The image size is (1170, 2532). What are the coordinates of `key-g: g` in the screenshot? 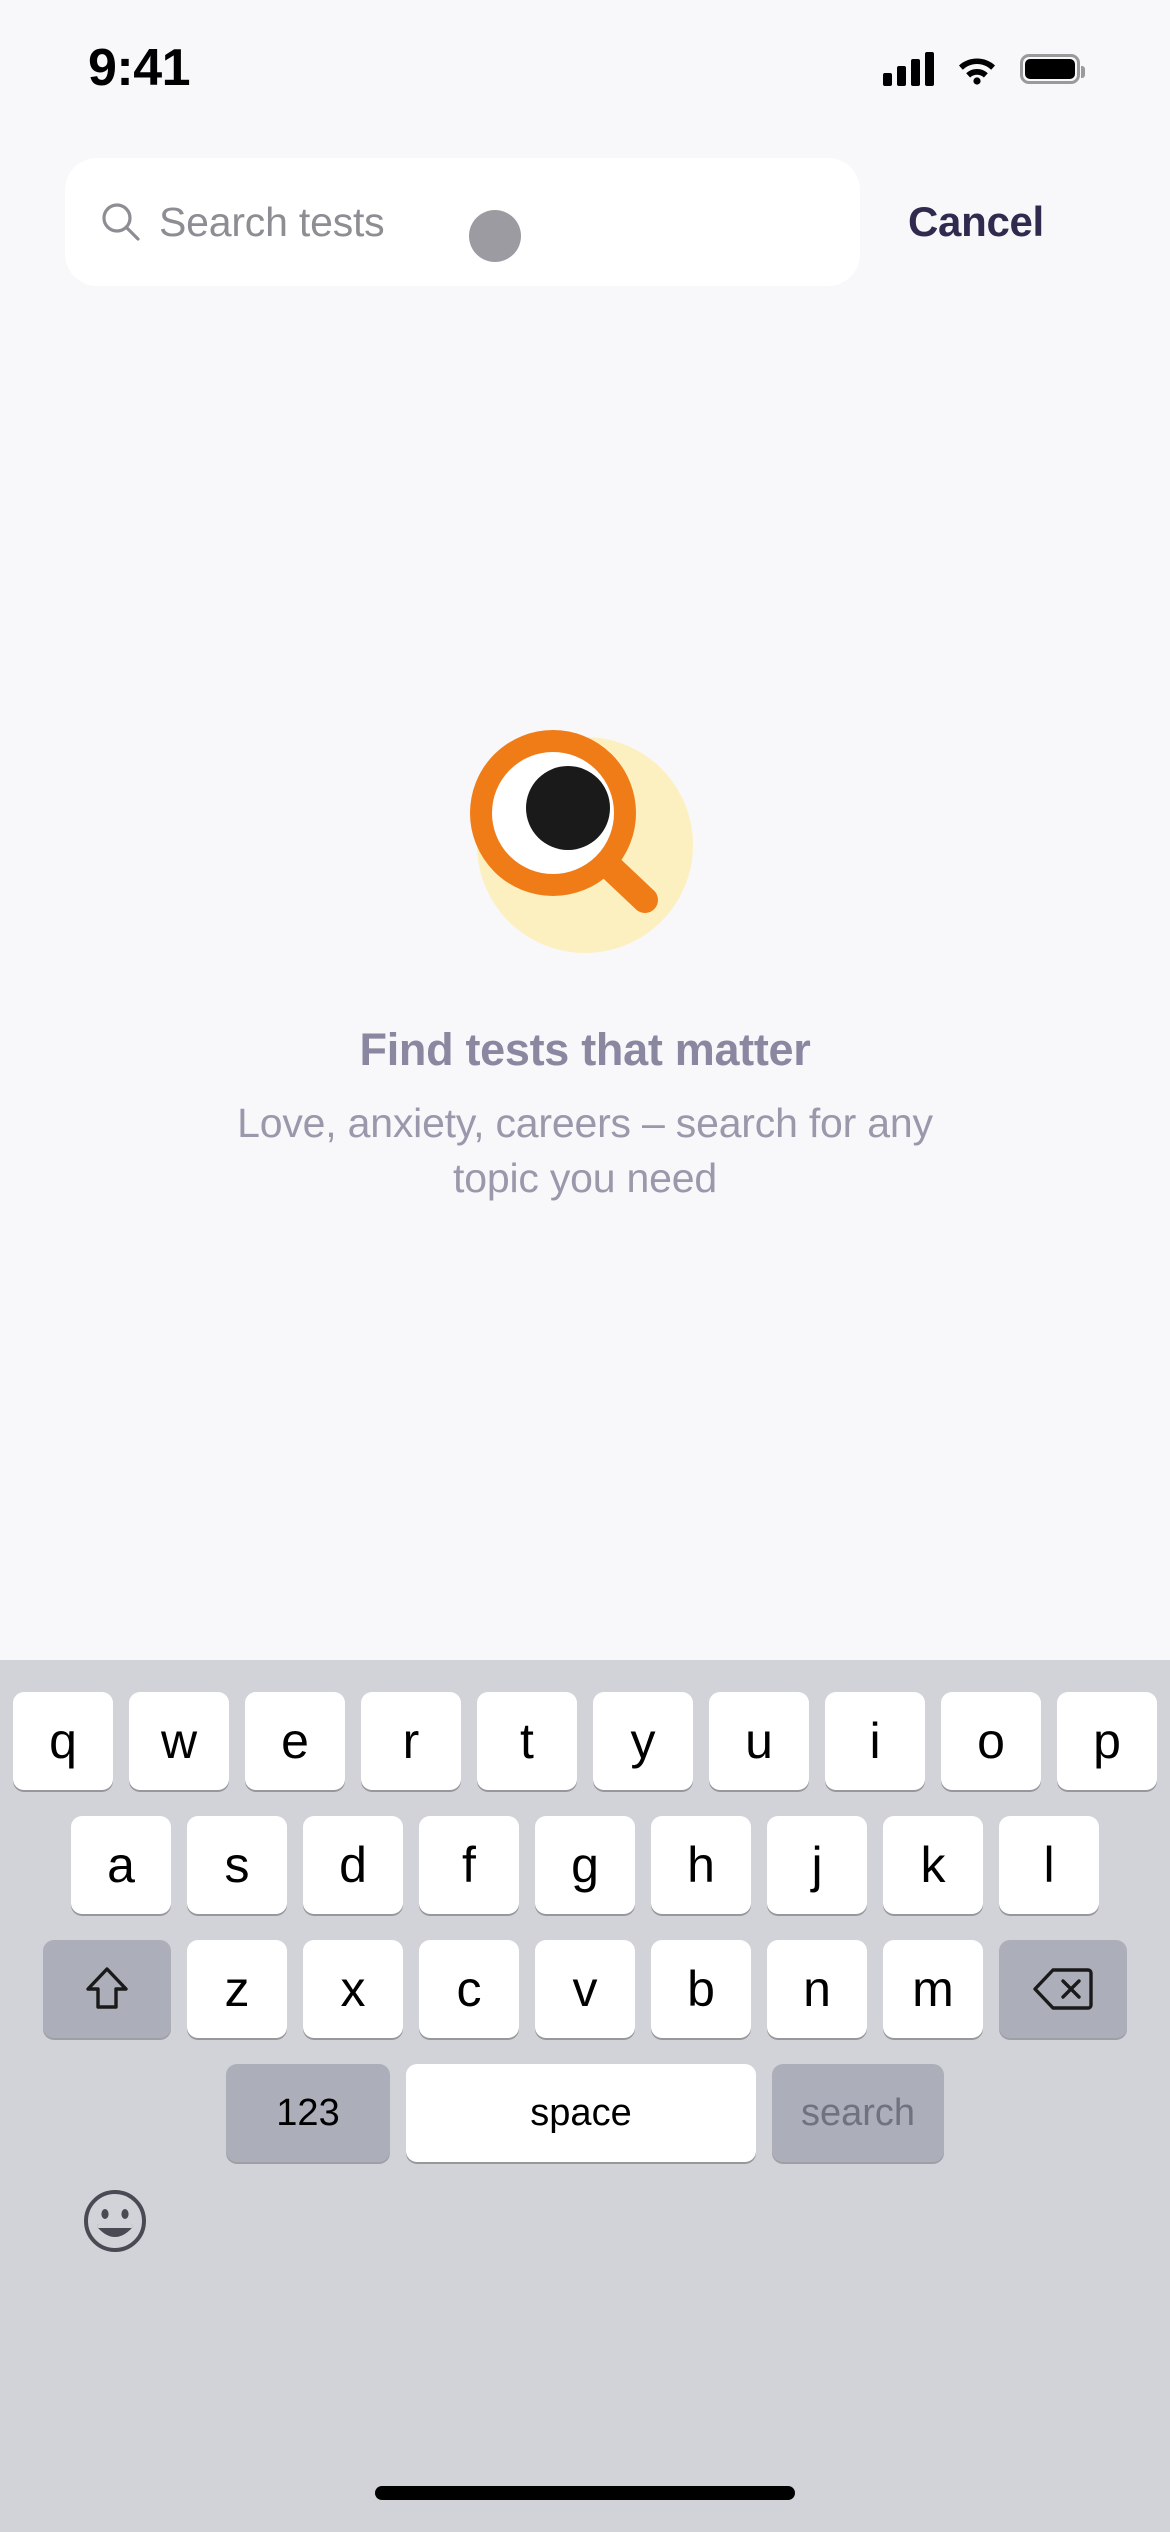 It's located at (585, 1865).